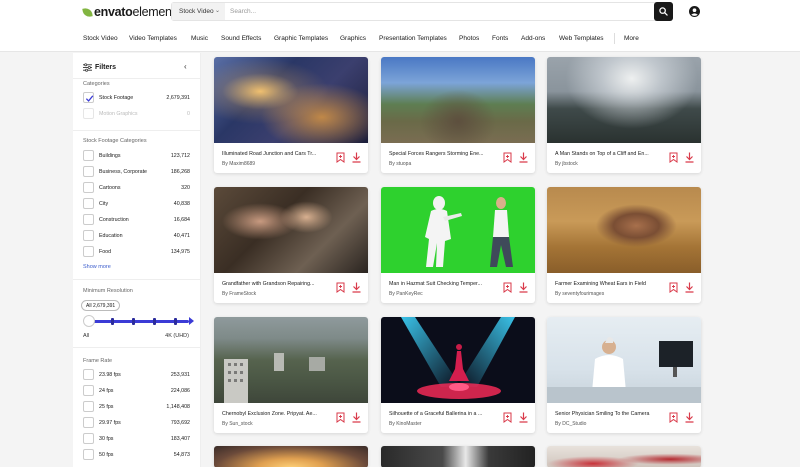 The height and width of the screenshot is (467, 800). I want to click on filter-29-97-fps: 29.97 fps 793,692, so click(137, 422).